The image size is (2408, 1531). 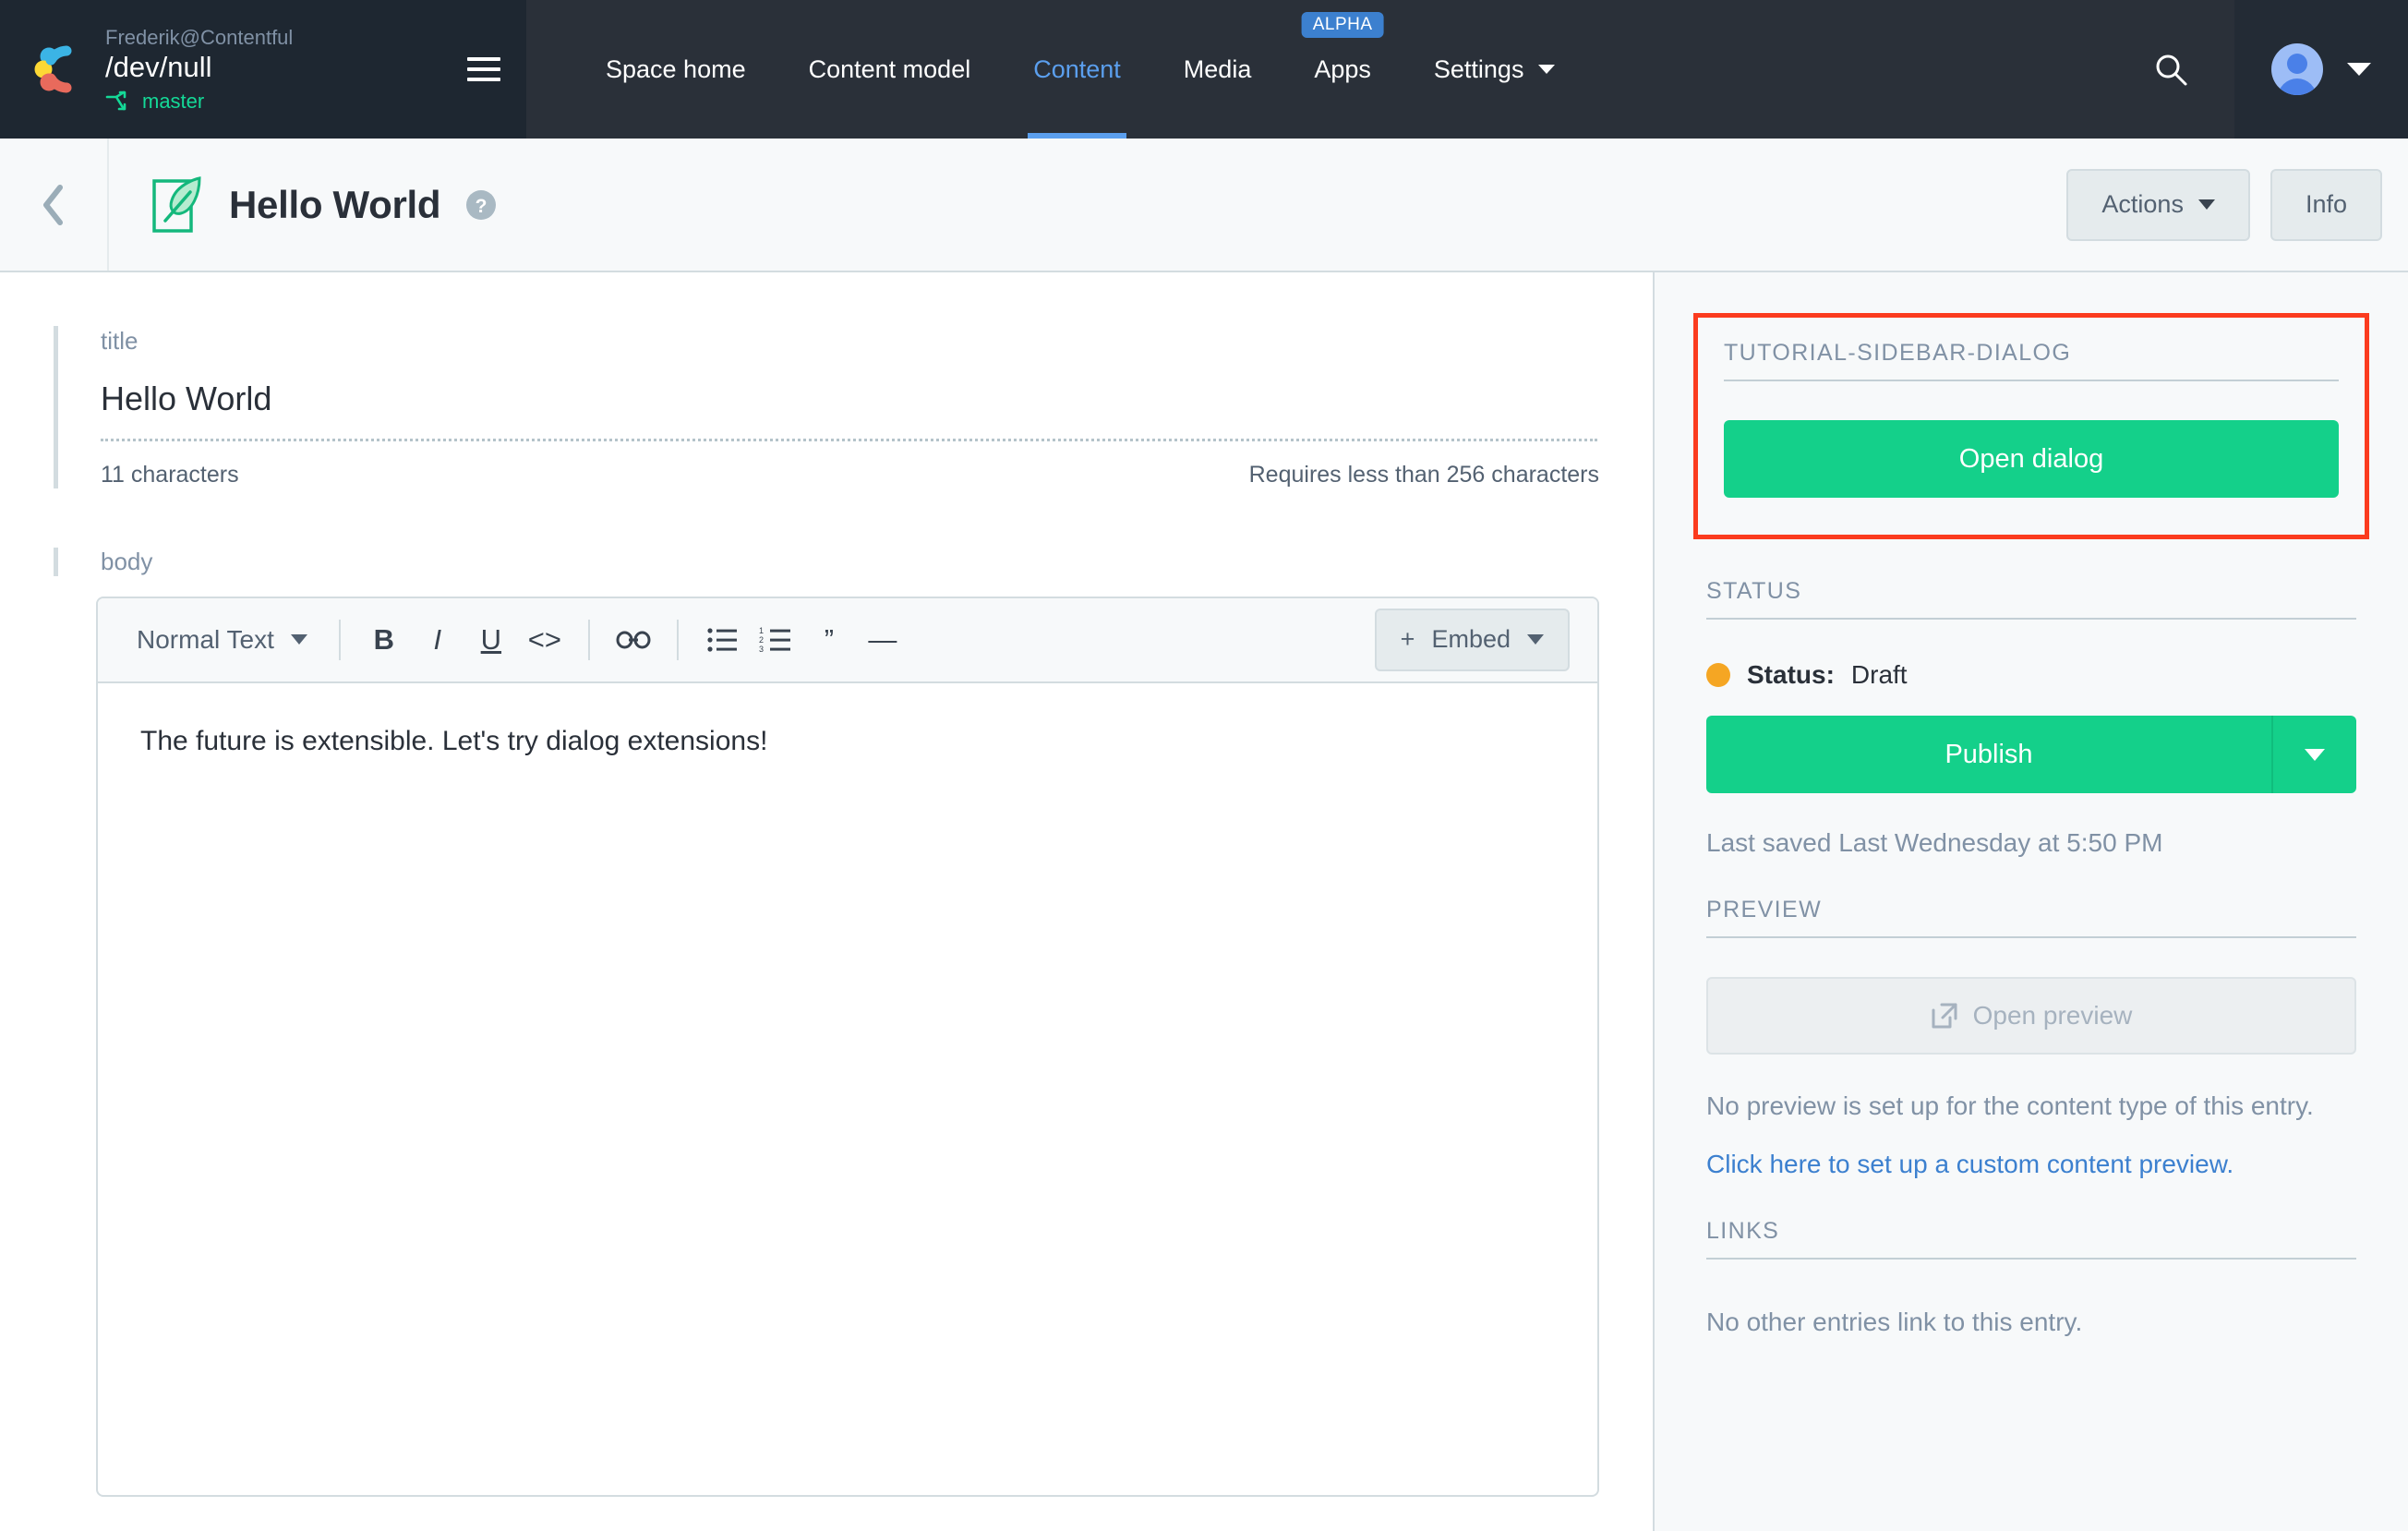 I want to click on bulleted-list-button, so click(x=722, y=640).